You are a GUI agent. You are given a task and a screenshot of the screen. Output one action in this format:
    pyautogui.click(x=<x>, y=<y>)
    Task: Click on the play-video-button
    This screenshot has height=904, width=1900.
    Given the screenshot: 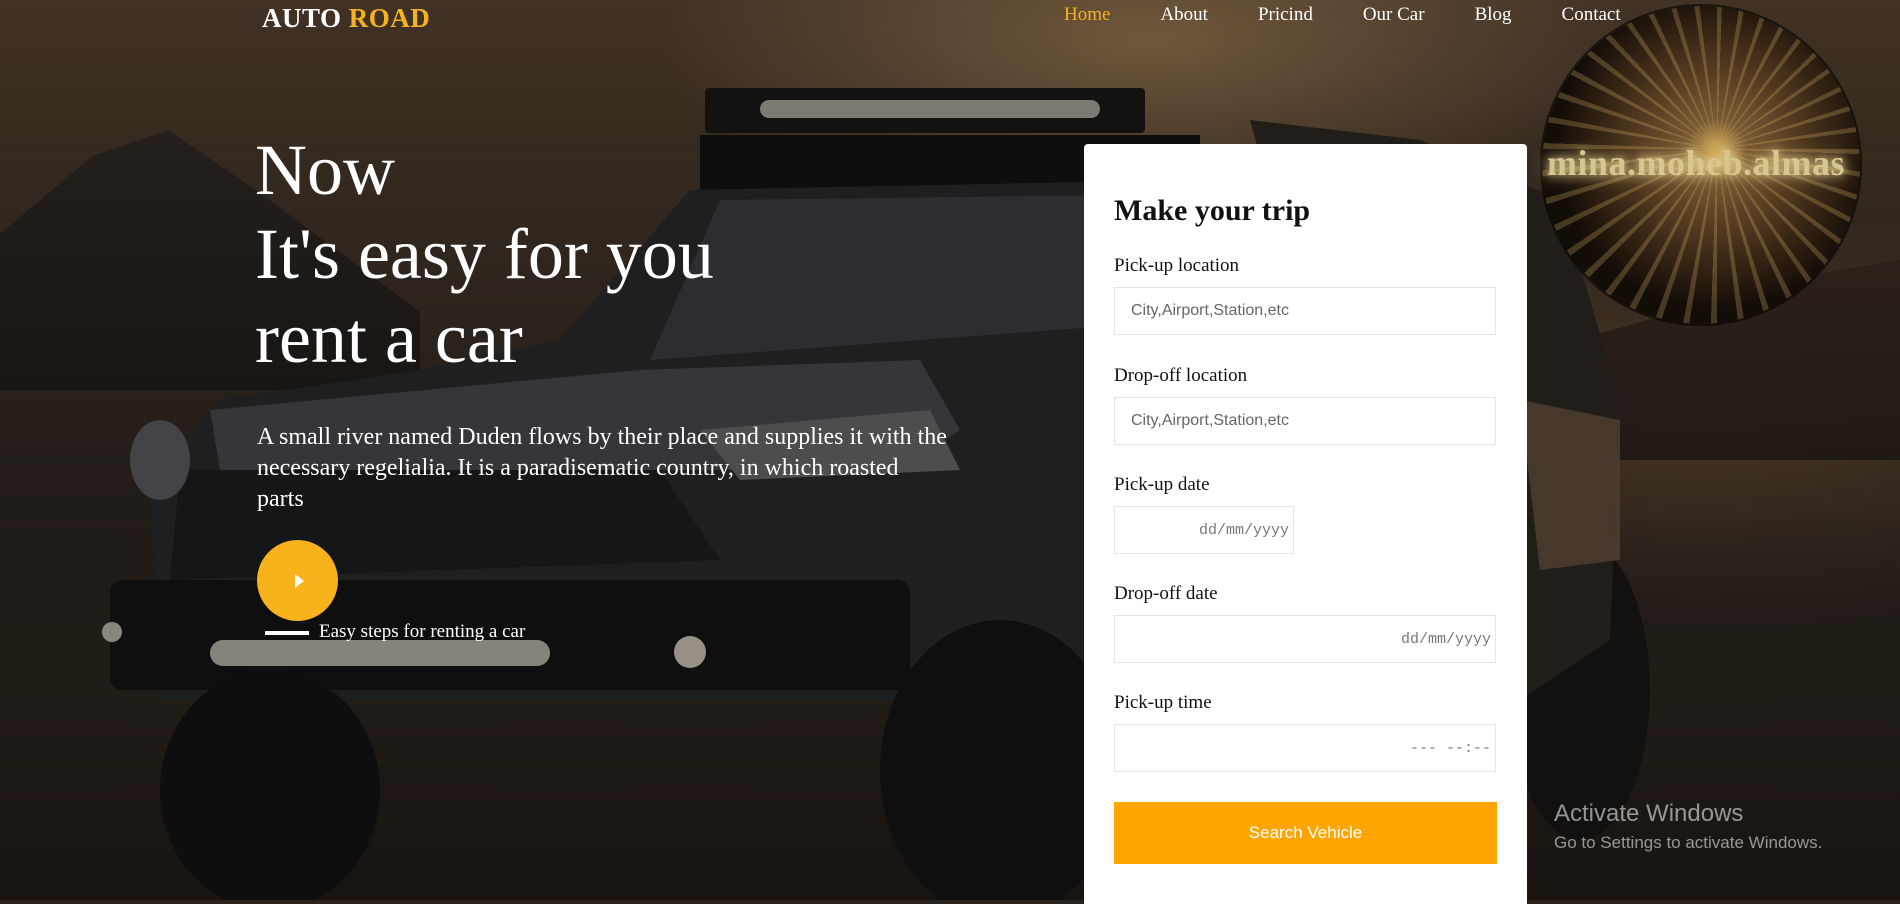 What is the action you would take?
    pyautogui.click(x=297, y=580)
    